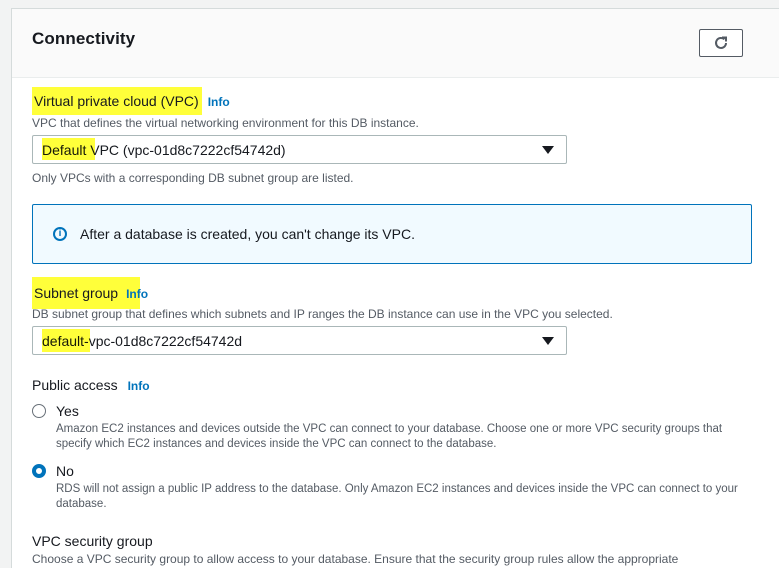  Describe the element at coordinates (66, 340) in the screenshot. I see `subnet-value-highlight` at that location.